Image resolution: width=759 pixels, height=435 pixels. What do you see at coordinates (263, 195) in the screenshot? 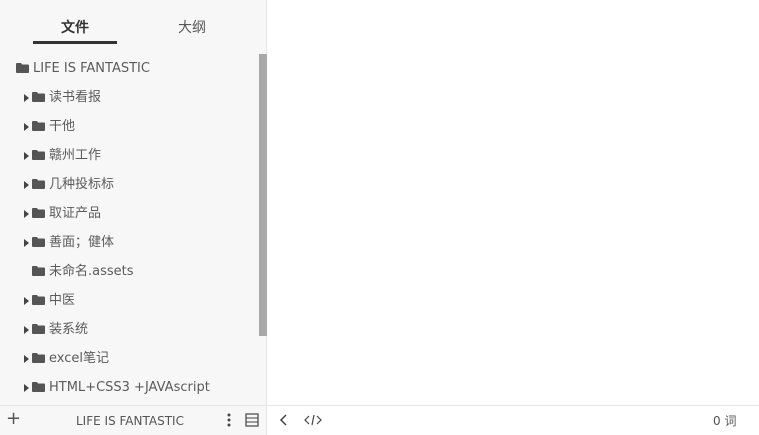
I see `sidebar-scrollbar` at bounding box center [263, 195].